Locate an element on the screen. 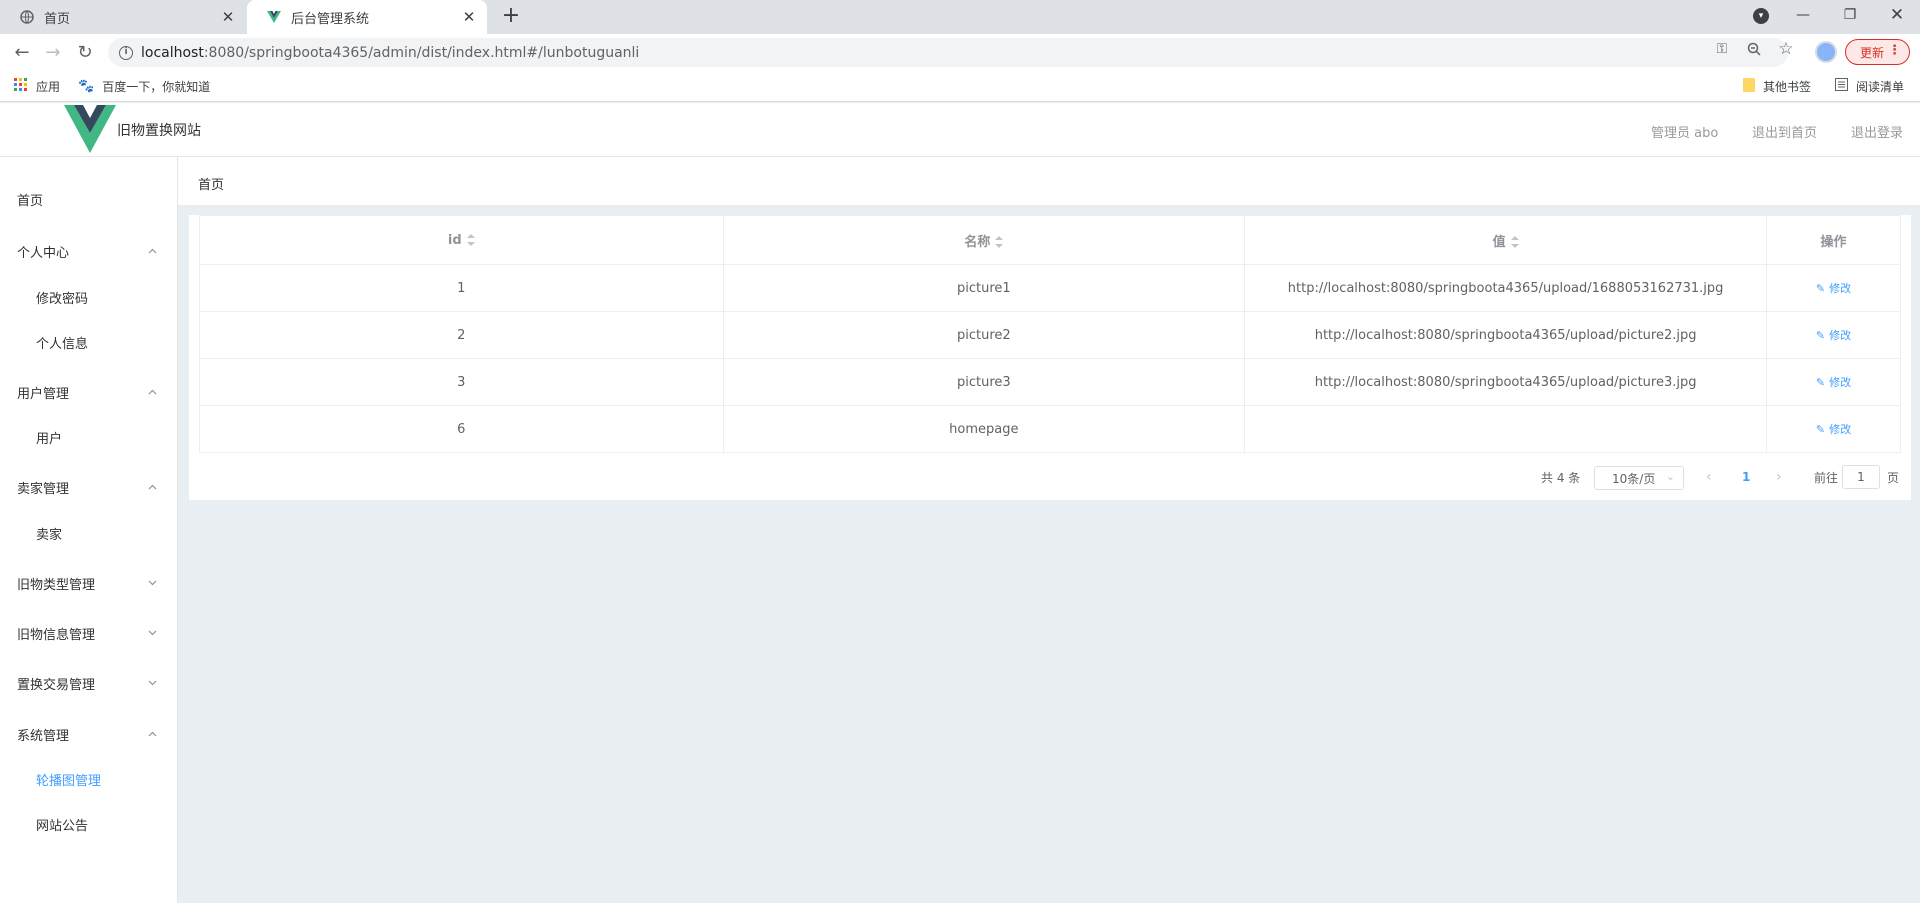  sidebar-group-item-info-management: 旧物信息管理 is located at coordinates (88, 633).